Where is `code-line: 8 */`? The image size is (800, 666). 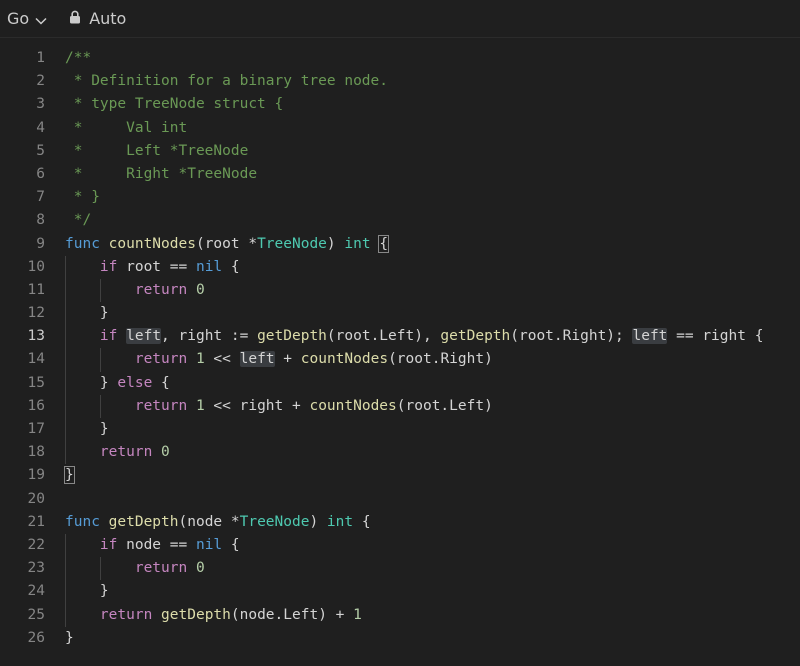
code-line: 8 */ is located at coordinates (400, 220).